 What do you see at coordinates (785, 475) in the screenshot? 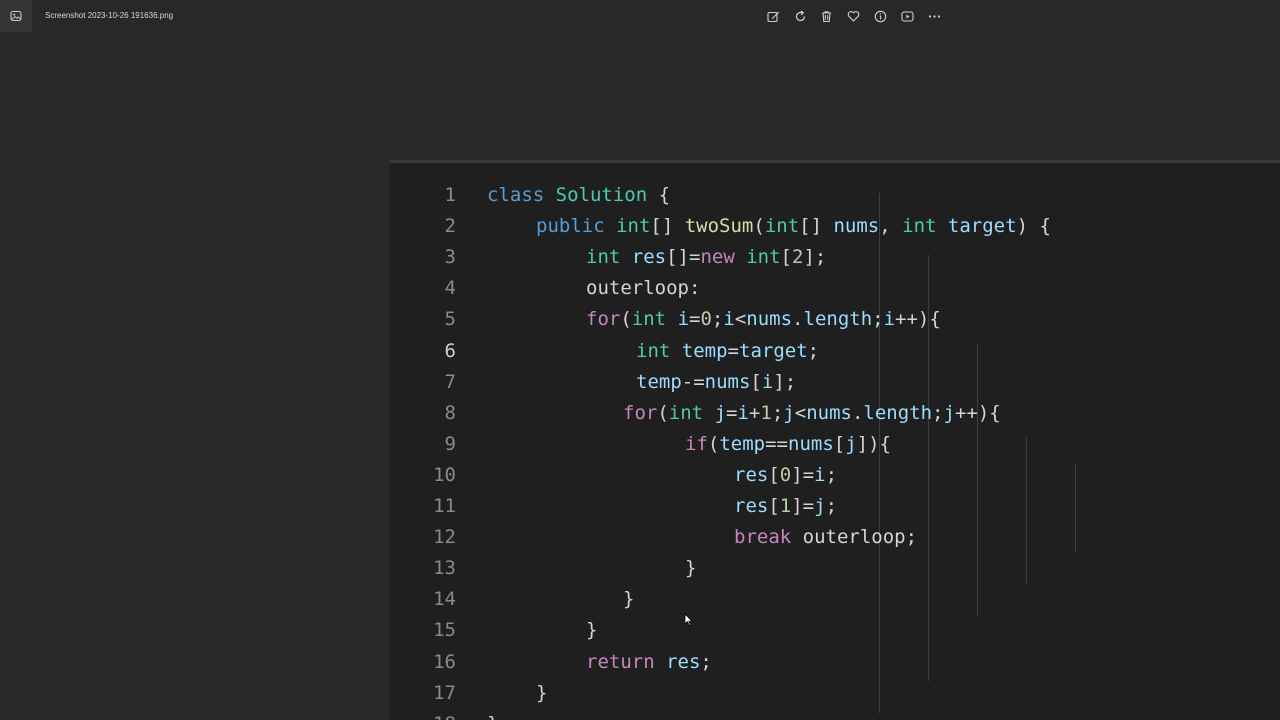
I see `code-text: res[0]=i;` at bounding box center [785, 475].